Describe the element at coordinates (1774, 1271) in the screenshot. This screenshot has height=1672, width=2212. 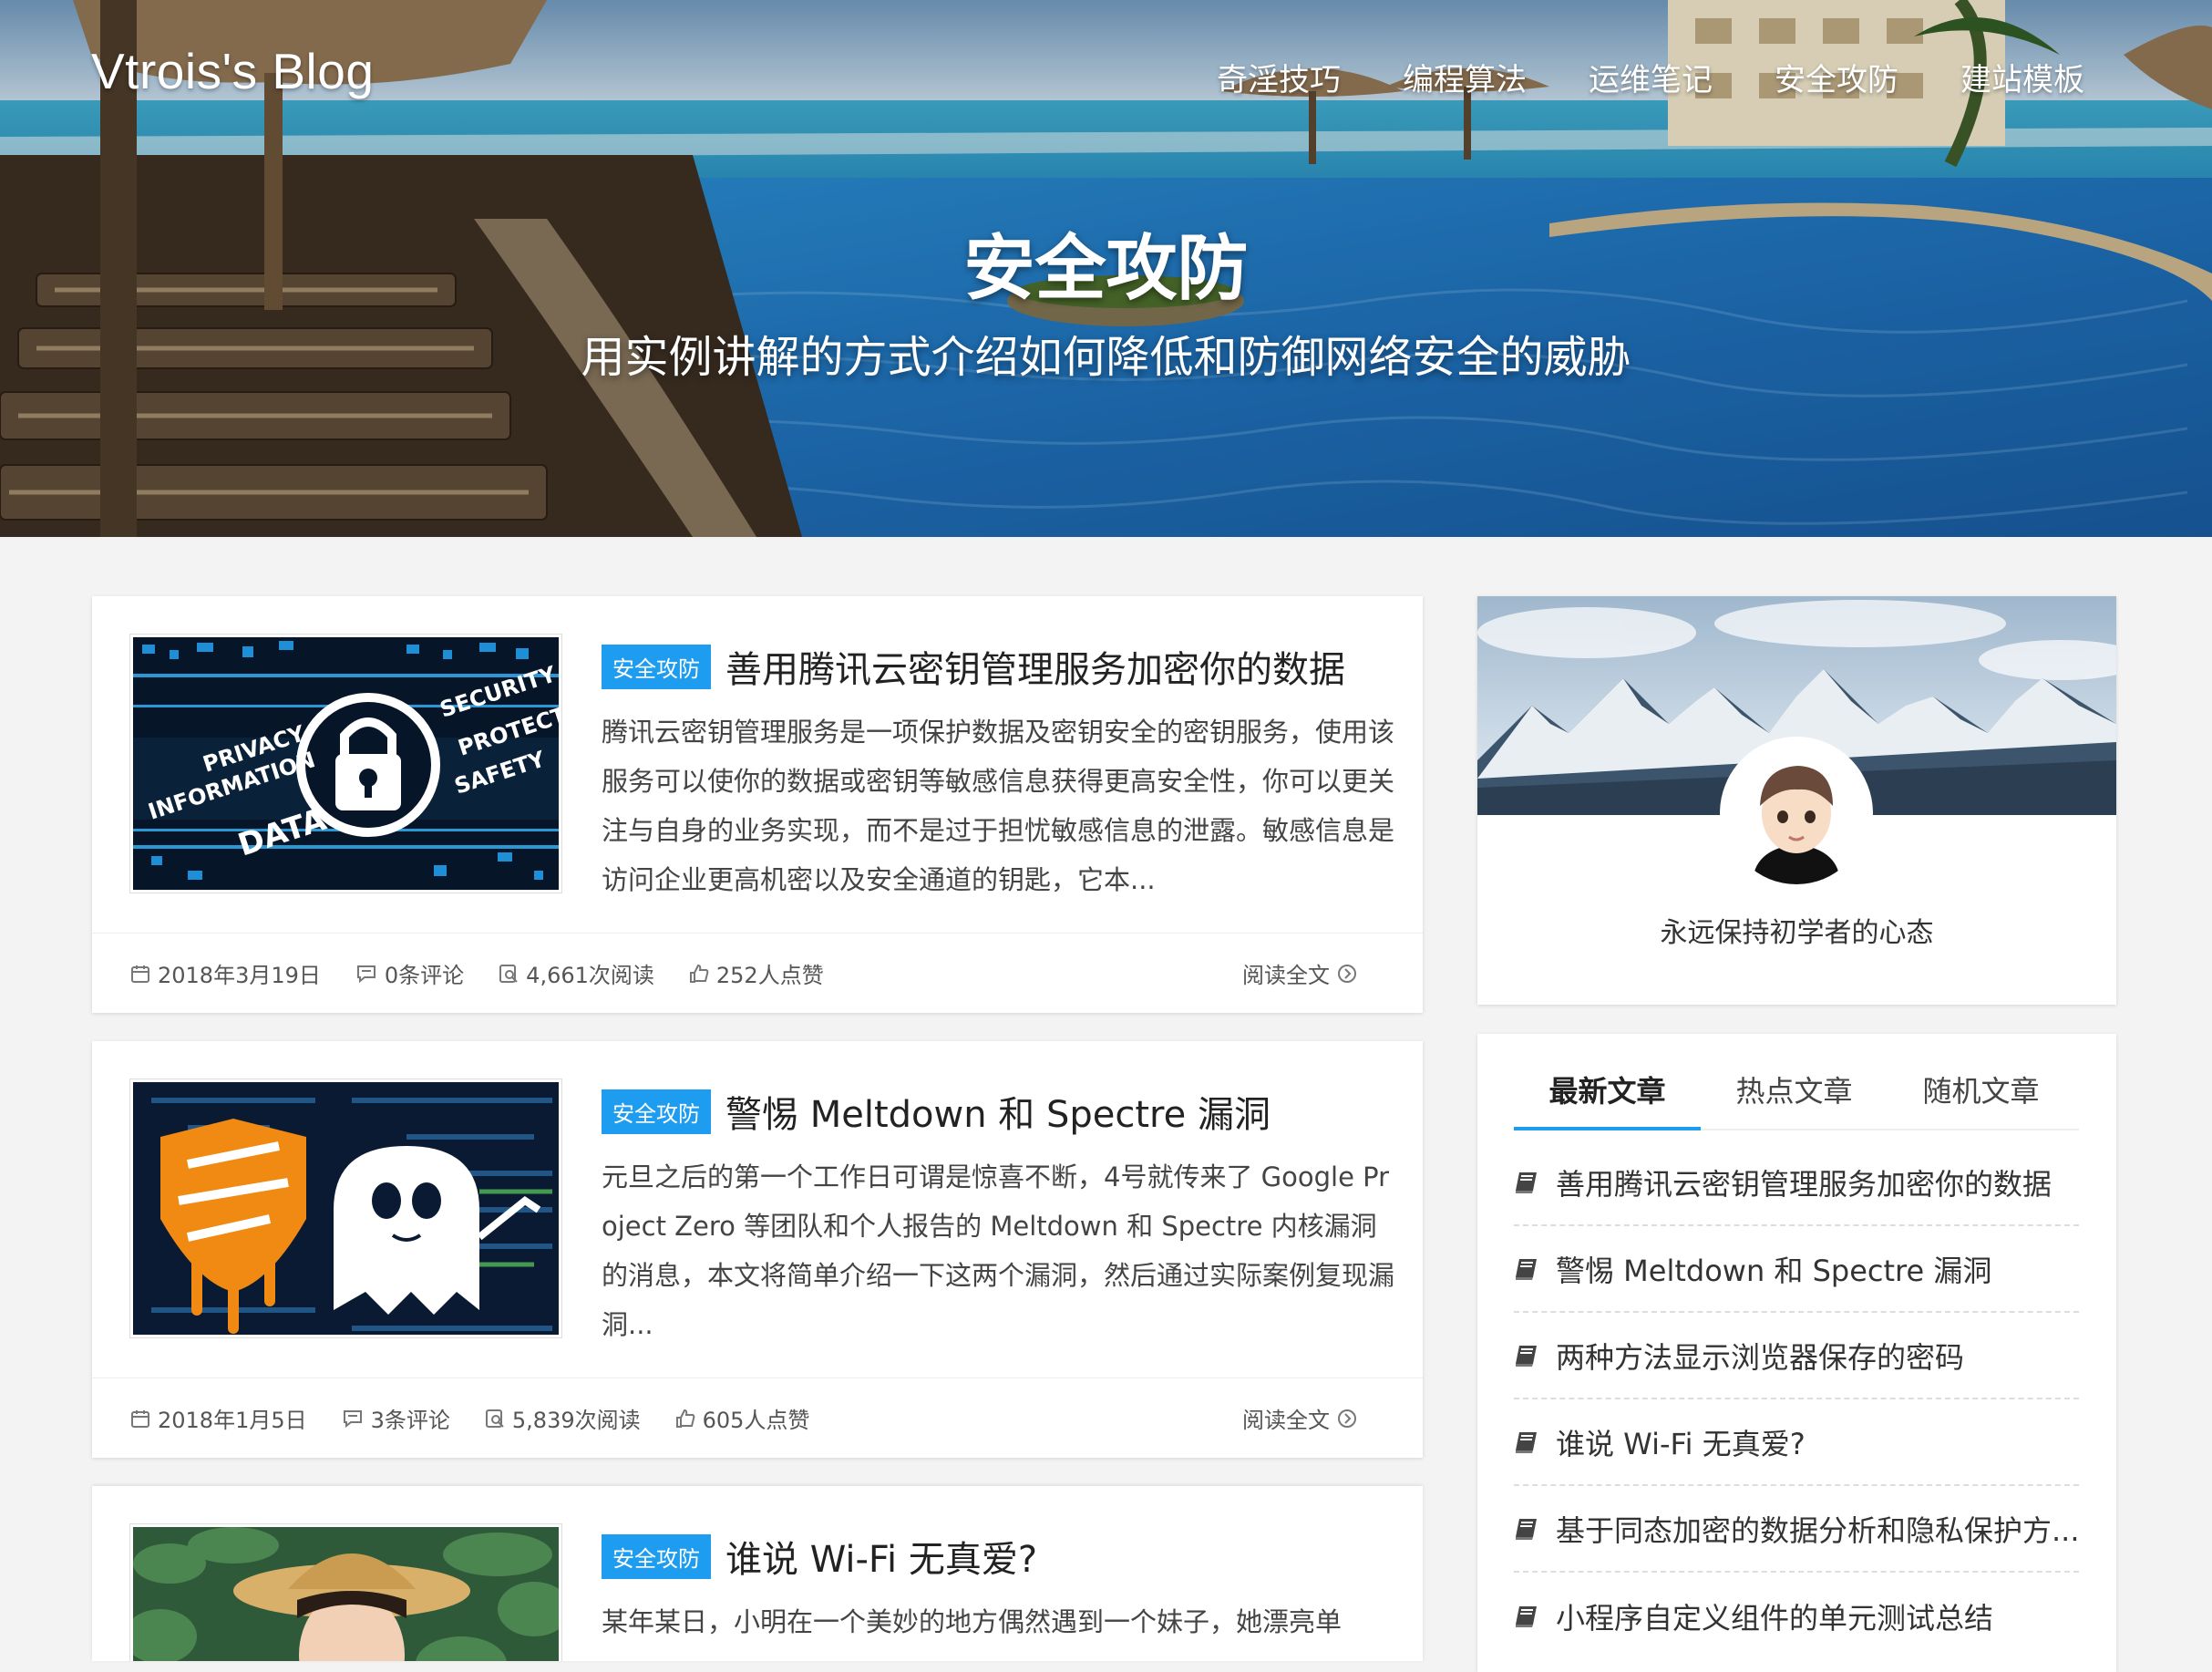
I see `list-item-title: 警惕 Meltdown 和 Spectre 漏洞` at that location.